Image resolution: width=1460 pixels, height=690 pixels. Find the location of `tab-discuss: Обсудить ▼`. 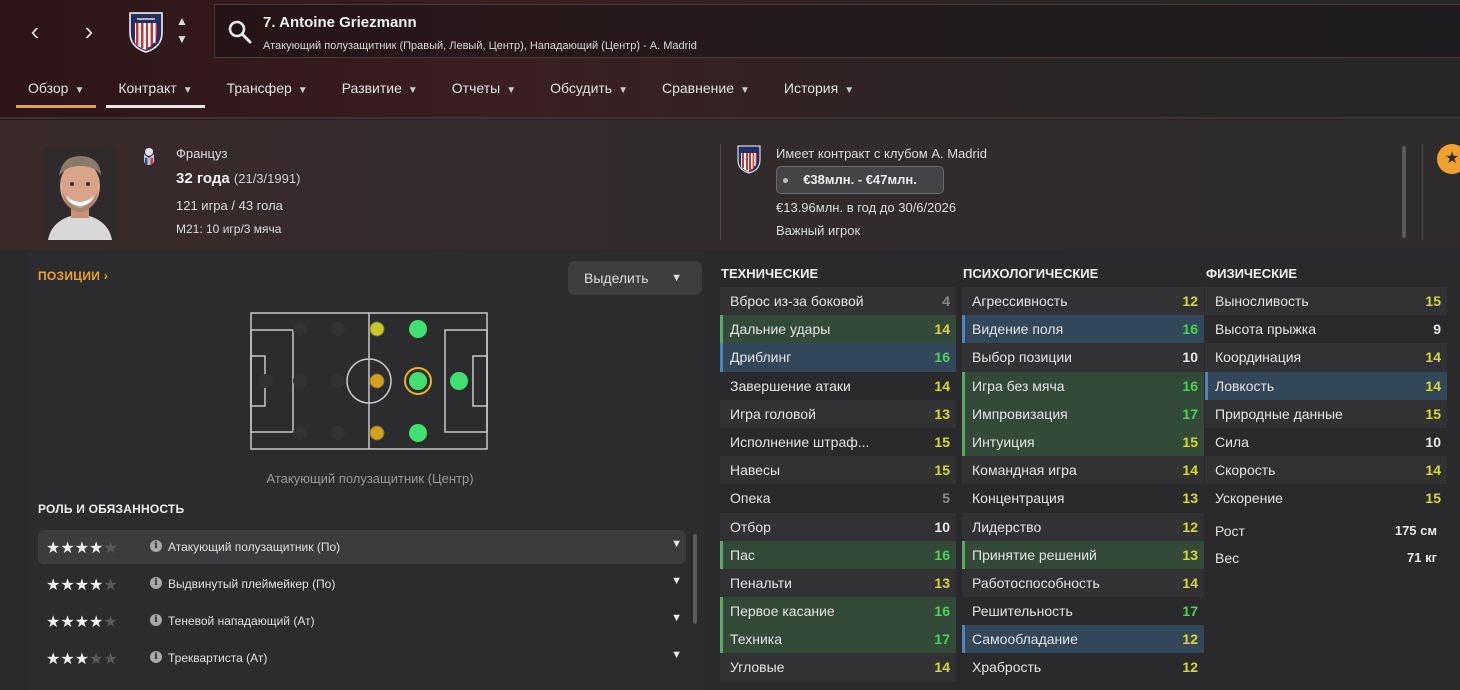

tab-discuss: Обсудить ▼ is located at coordinates (589, 92).